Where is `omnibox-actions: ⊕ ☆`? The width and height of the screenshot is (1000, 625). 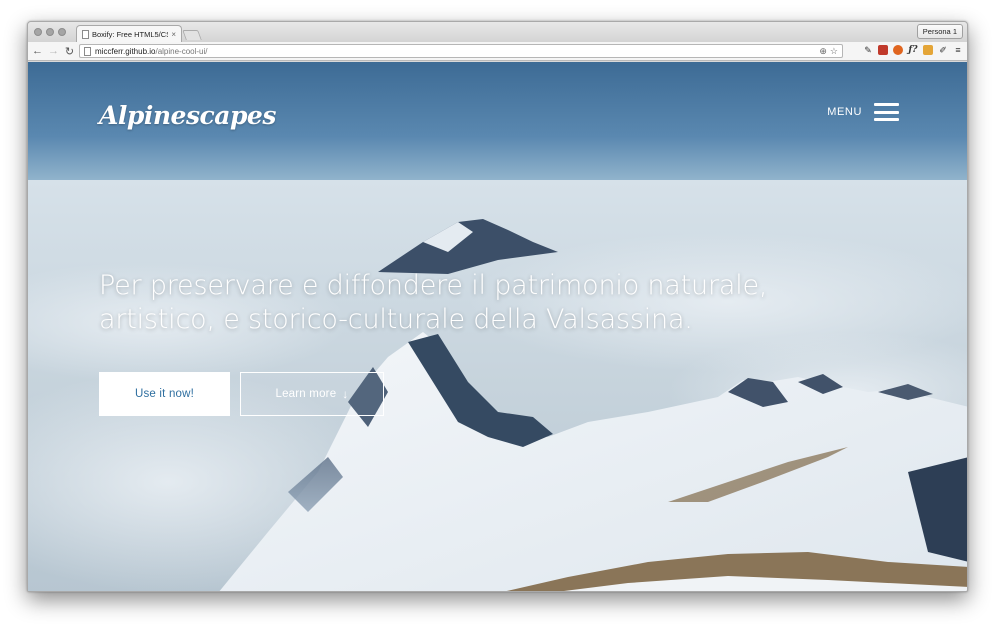 omnibox-actions: ⊕ ☆ is located at coordinates (828, 51).